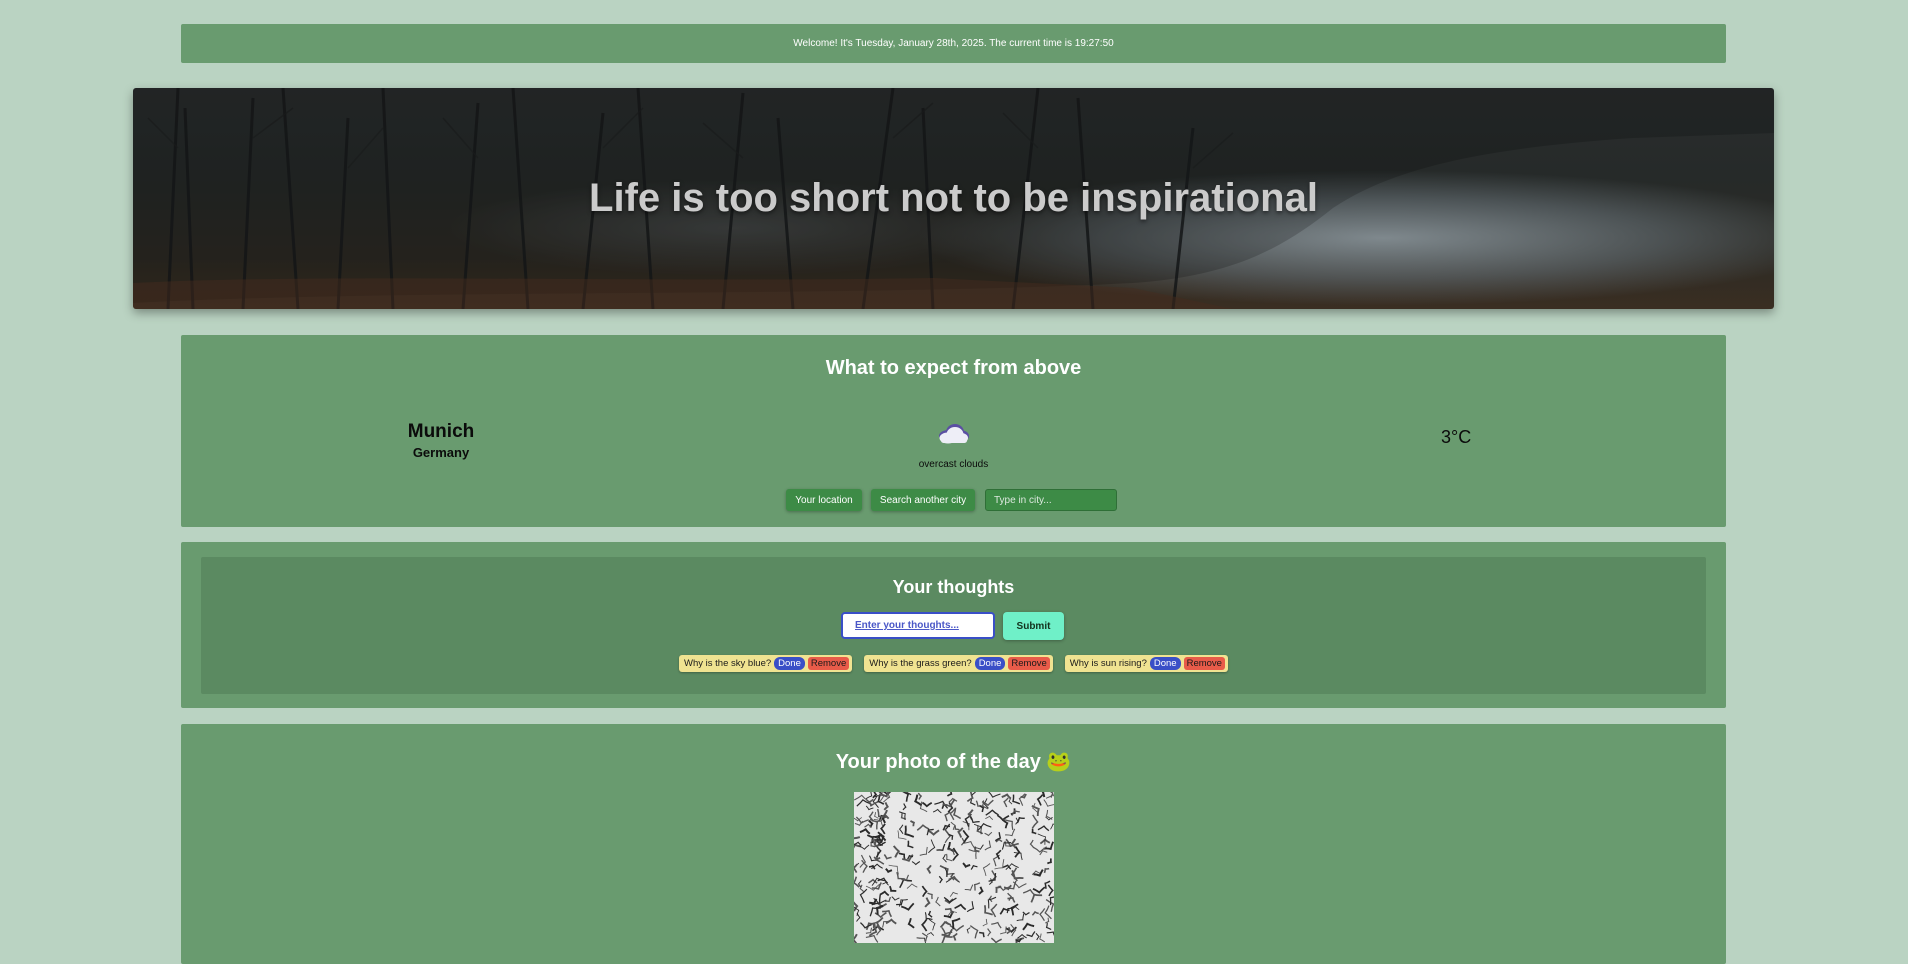  Describe the element at coordinates (1456, 437) in the screenshot. I see `temperature: 3°C` at that location.